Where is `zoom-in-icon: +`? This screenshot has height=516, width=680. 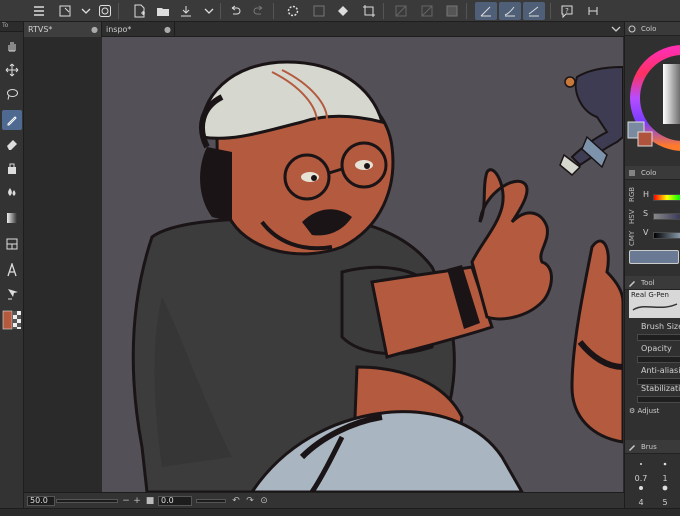 zoom-in-icon: + is located at coordinates (137, 501).